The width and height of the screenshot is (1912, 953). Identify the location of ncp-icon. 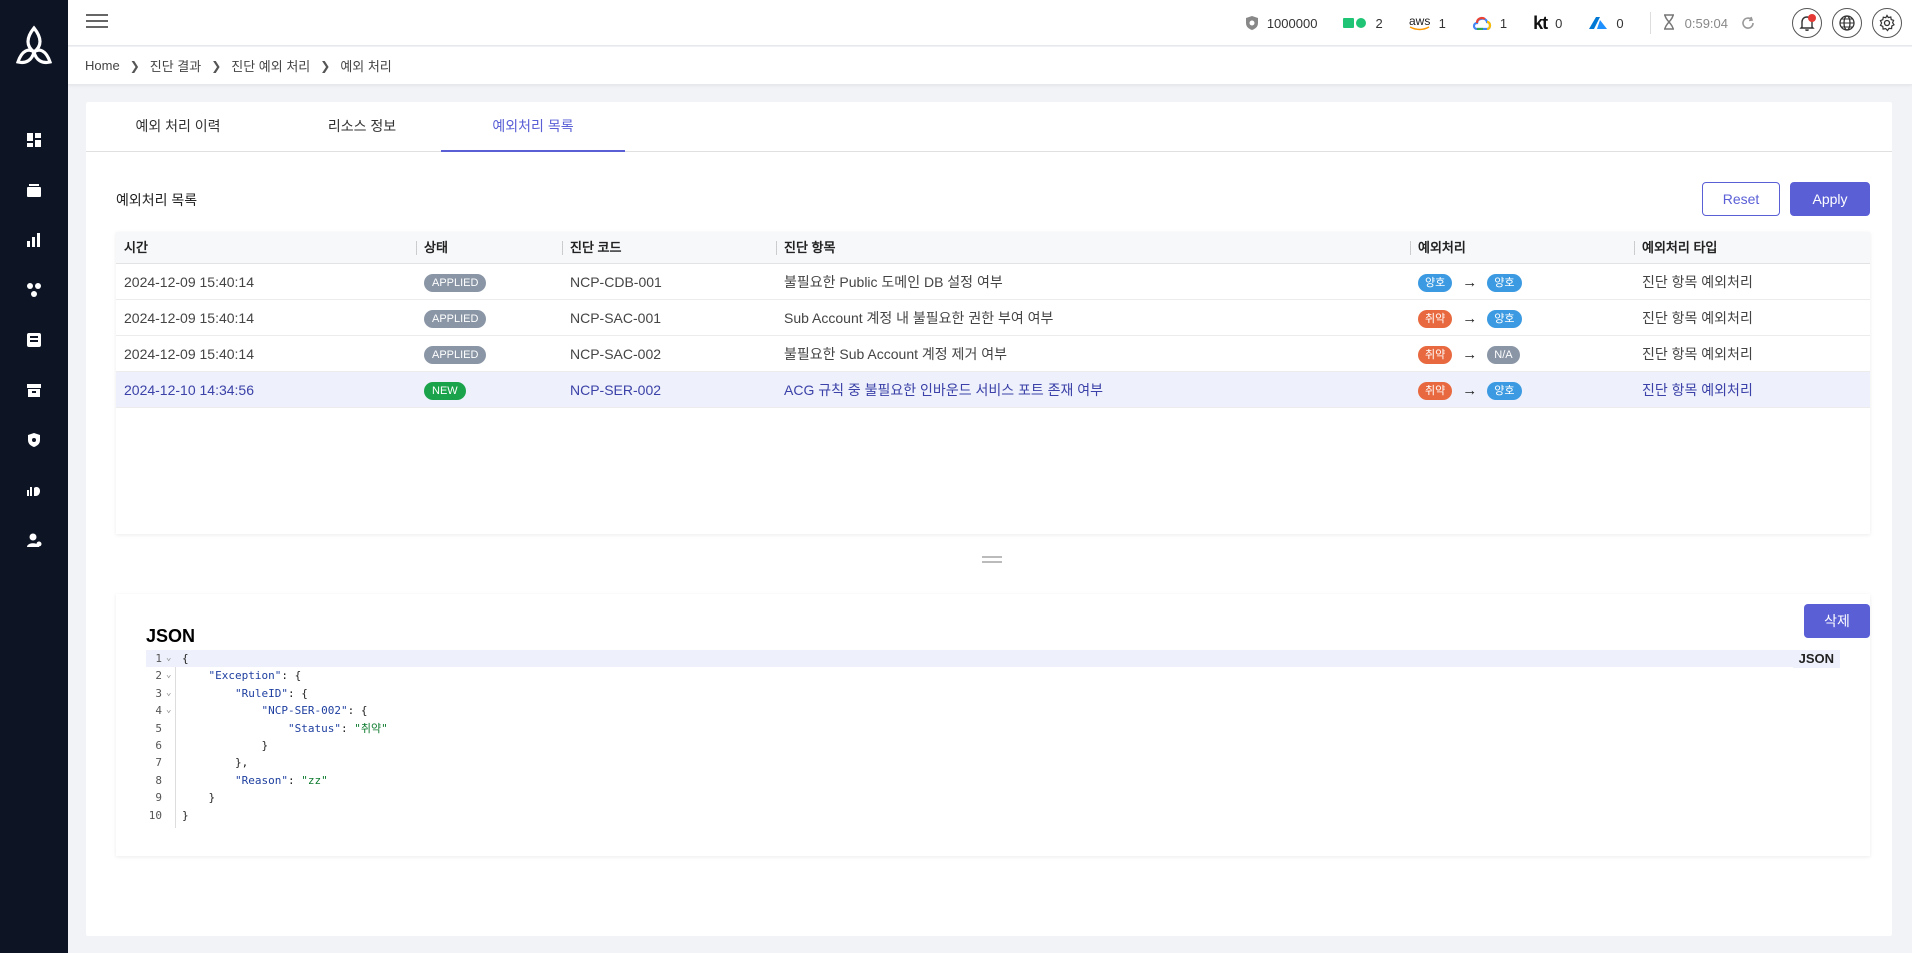
(1355, 23).